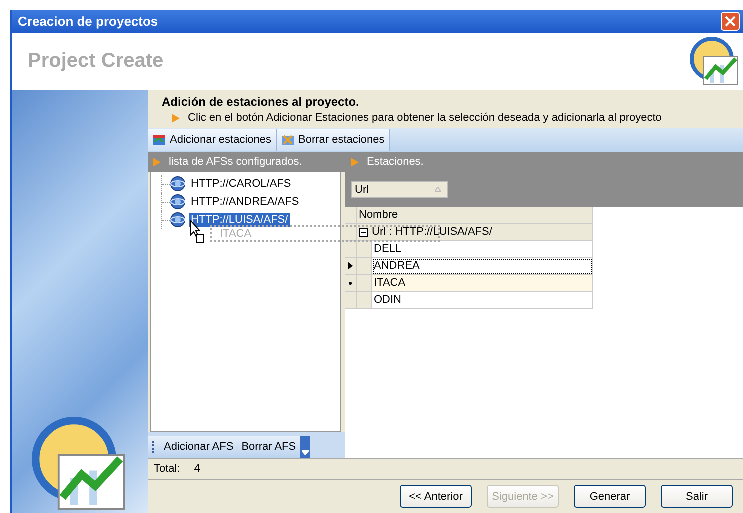 Image resolution: width=743 pixels, height=513 pixels. I want to click on window-title: Creacion de proyectos, so click(88, 21).